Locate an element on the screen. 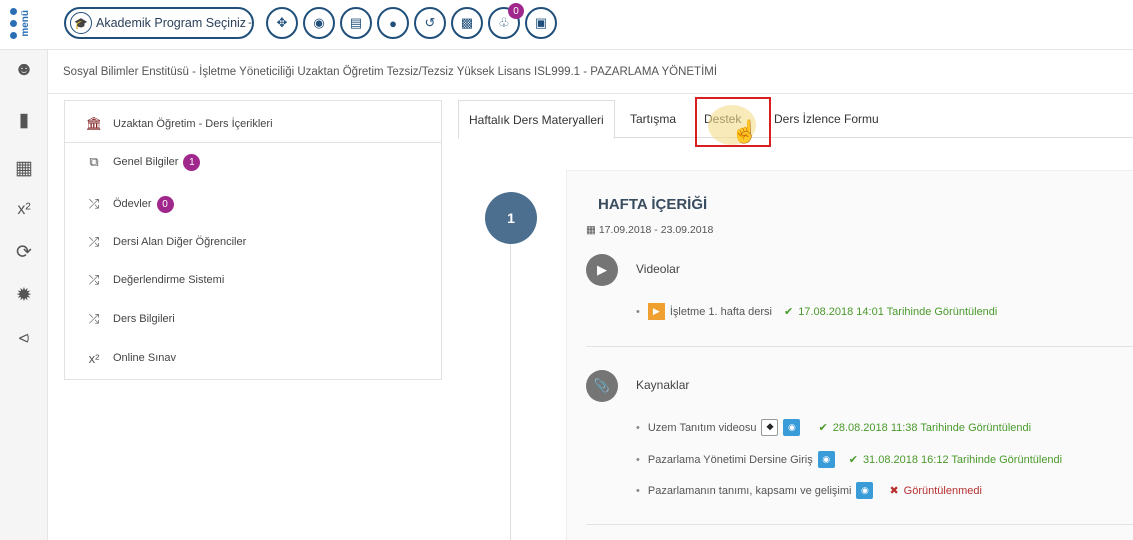 Image resolution: width=1133 pixels, height=540 pixels. status-text: 17.08.2018 14:01 Tarihinde Görüntülendi is located at coordinates (898, 312).